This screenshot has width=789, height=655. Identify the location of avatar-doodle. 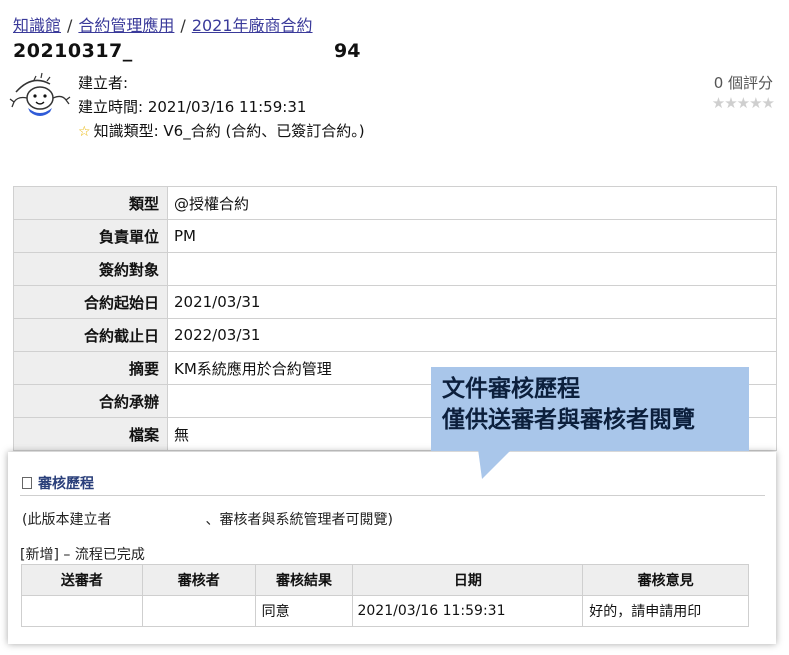
(40, 94).